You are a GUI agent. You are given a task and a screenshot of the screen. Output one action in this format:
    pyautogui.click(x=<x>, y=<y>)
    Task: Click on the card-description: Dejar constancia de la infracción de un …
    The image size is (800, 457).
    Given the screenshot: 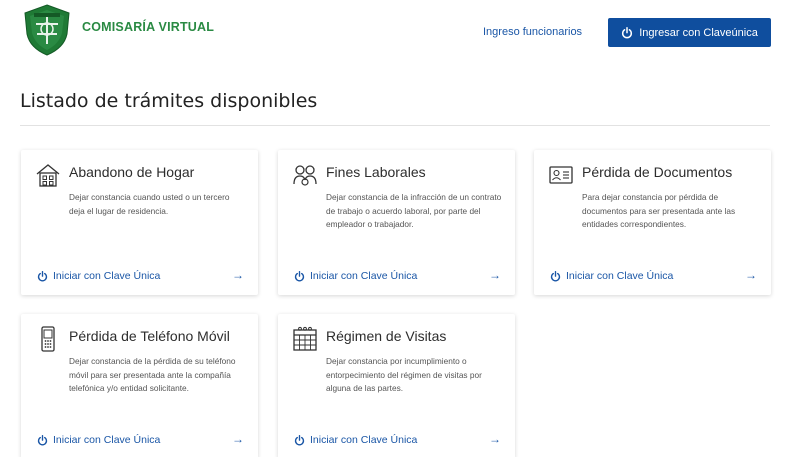 What is the action you would take?
    pyautogui.click(x=414, y=210)
    